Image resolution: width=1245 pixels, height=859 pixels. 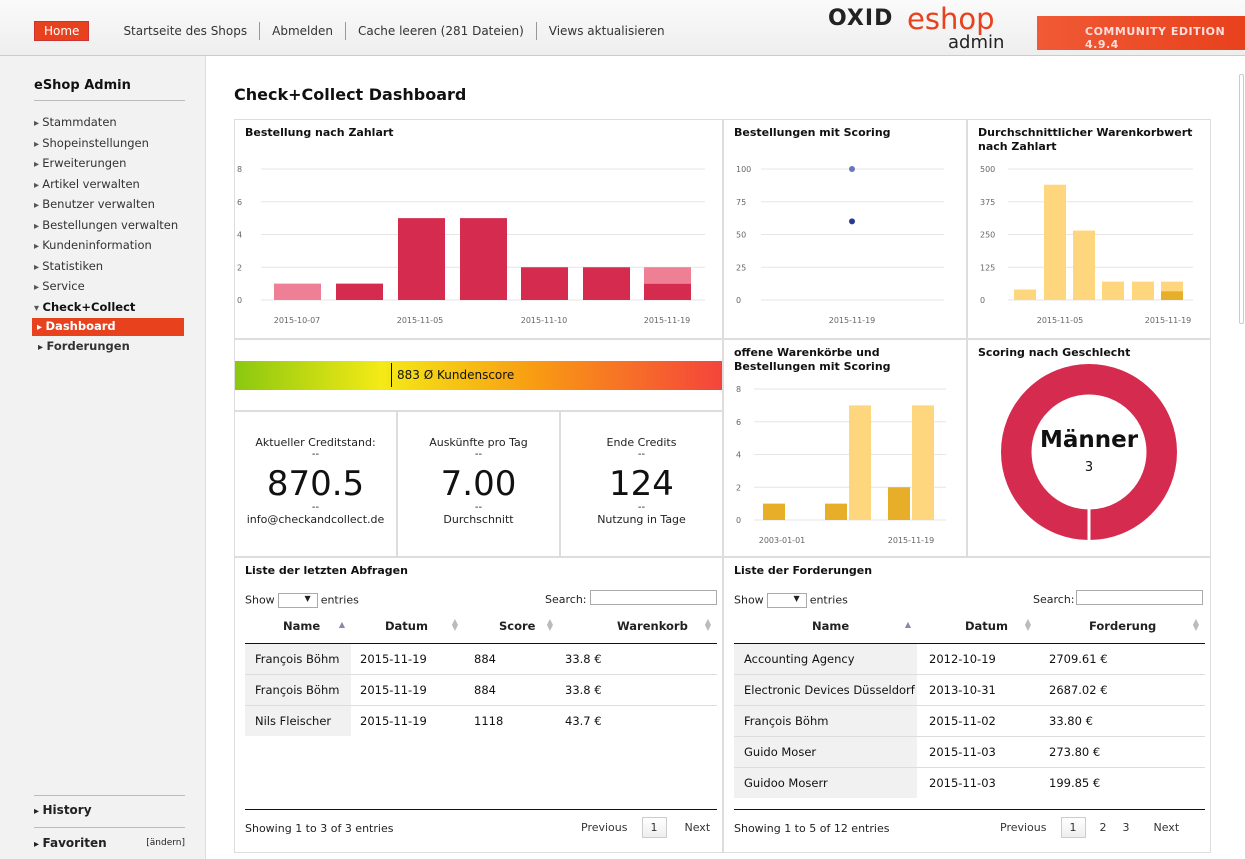 I want to click on show-label: Show, so click(x=749, y=600).